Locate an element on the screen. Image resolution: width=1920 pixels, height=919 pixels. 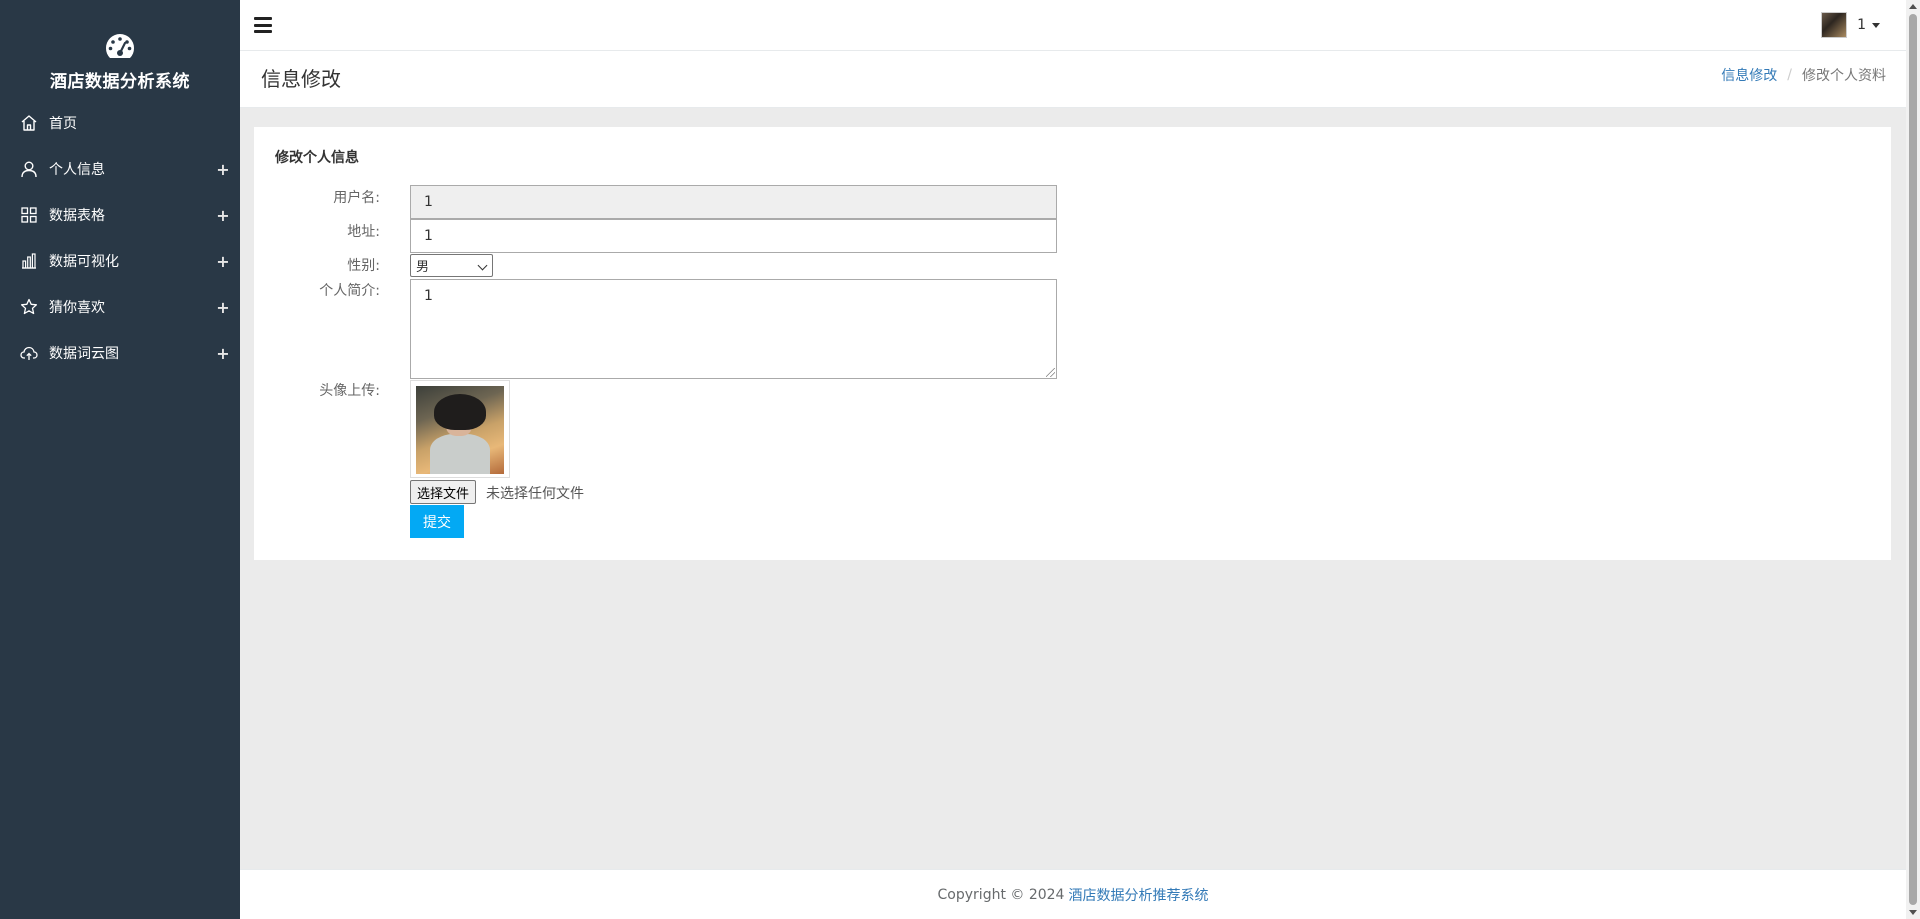
topbar: 1 is located at coordinates (1073, 25).